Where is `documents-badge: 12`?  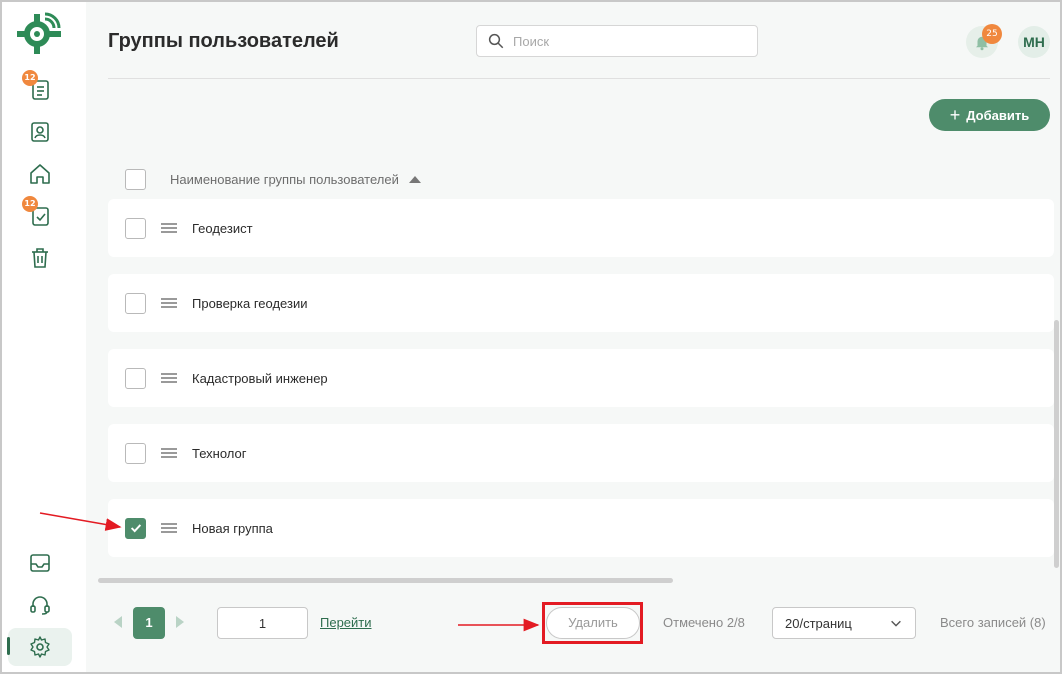 documents-badge: 12 is located at coordinates (30, 78).